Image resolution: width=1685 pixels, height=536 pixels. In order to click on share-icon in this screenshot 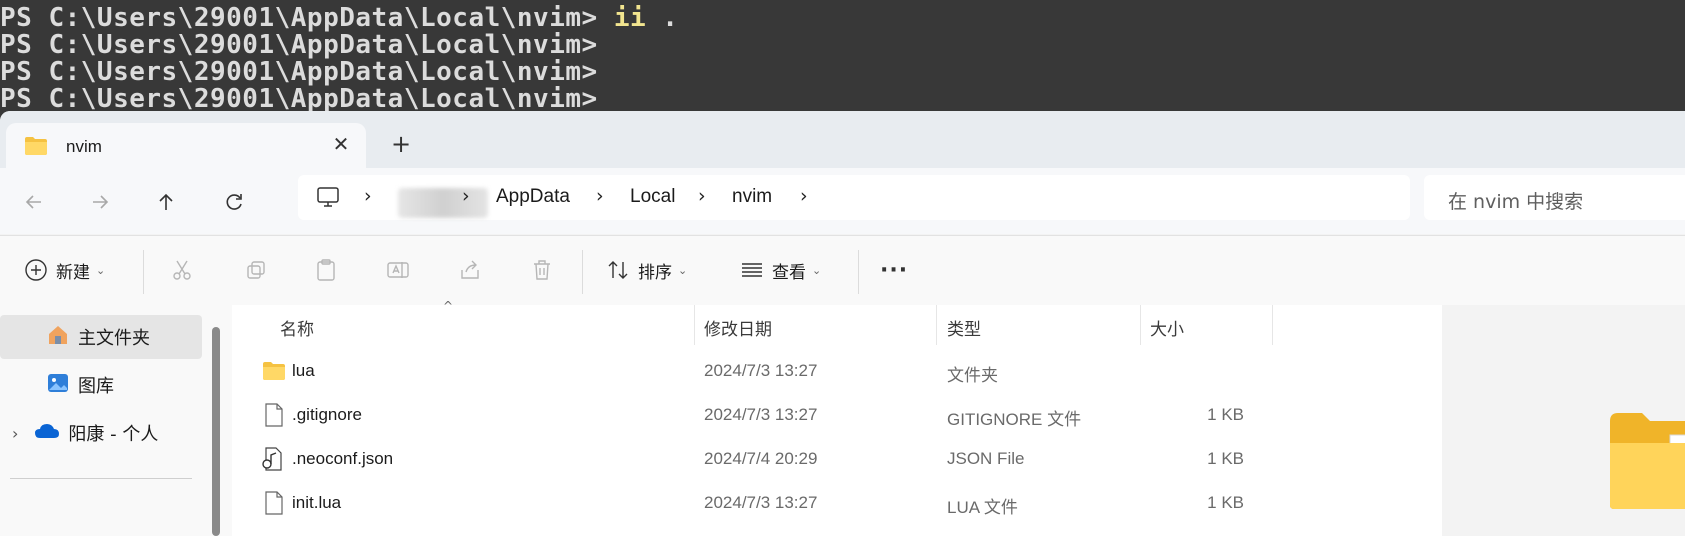, I will do `click(470, 269)`.